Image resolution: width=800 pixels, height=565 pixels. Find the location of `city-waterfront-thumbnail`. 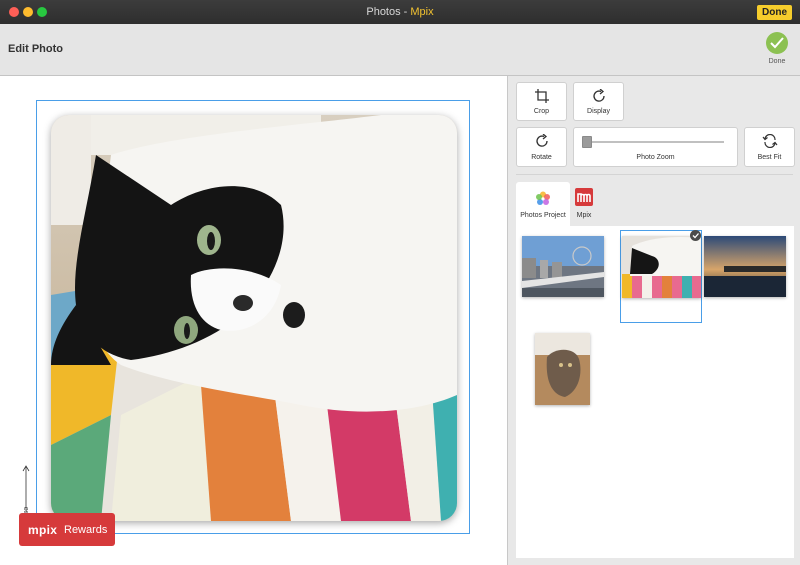

city-waterfront-thumbnail is located at coordinates (563, 266).